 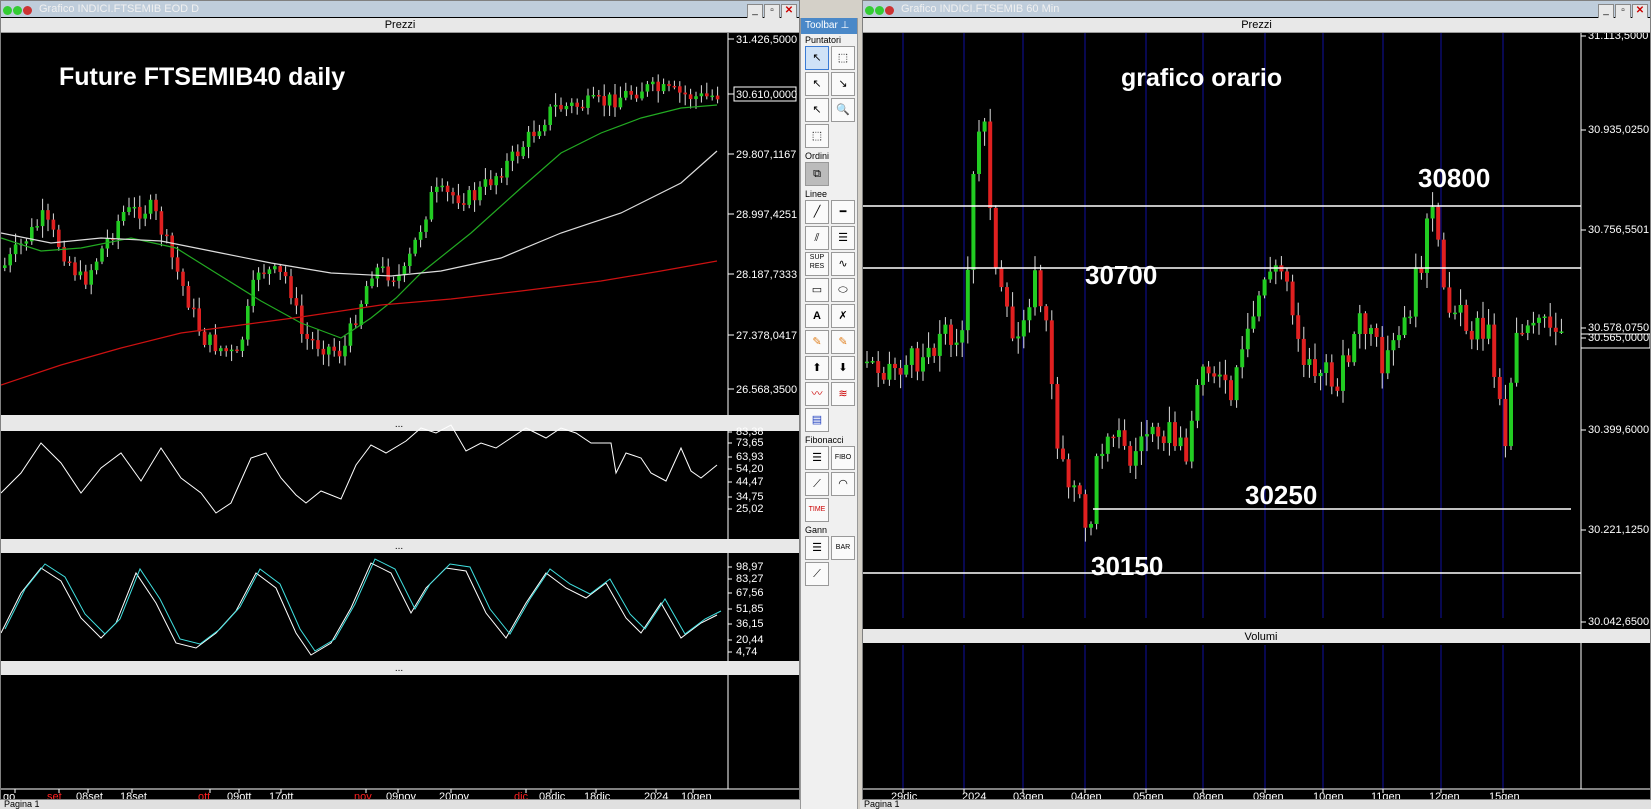 I want to click on pencil-icon: ✎, so click(x=817, y=342).